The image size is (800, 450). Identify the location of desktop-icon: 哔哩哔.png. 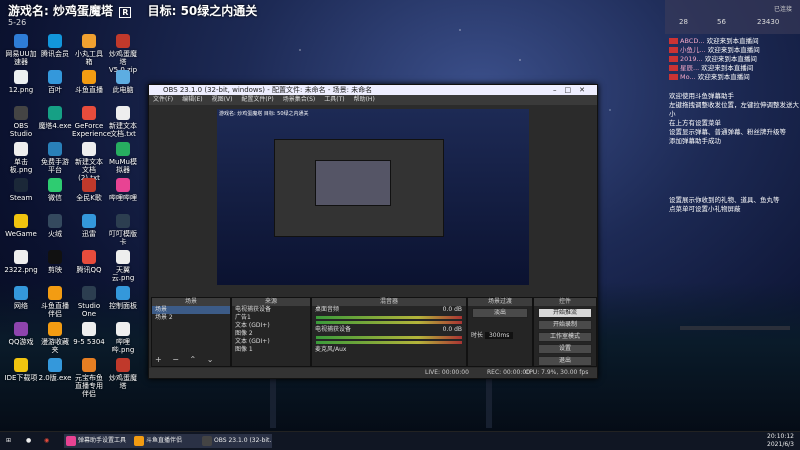
(123, 338).